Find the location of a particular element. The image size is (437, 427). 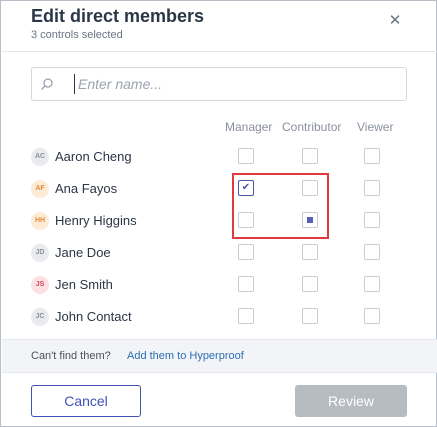

dialog-subtitle: 3 controls selected is located at coordinates (77, 35).